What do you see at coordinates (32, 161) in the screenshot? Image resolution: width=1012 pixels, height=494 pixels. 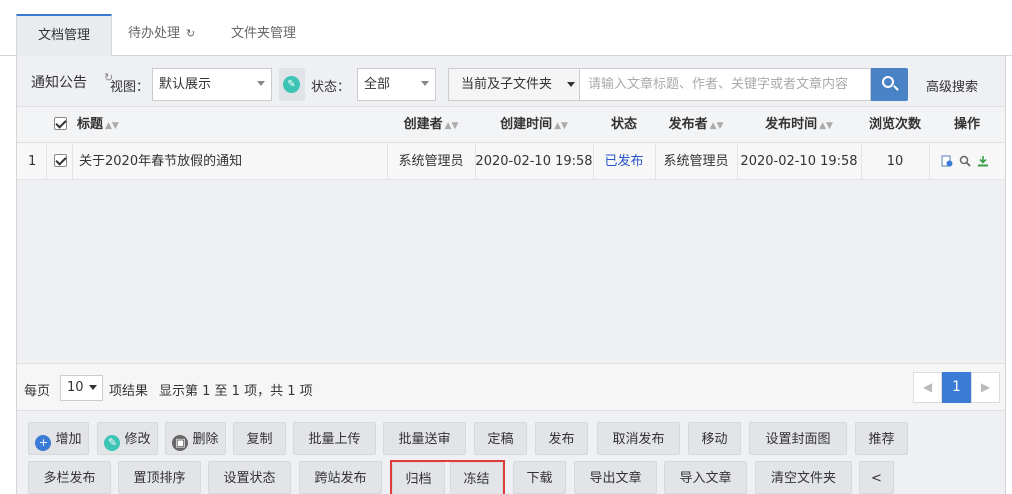 I see `row-index: 1` at bounding box center [32, 161].